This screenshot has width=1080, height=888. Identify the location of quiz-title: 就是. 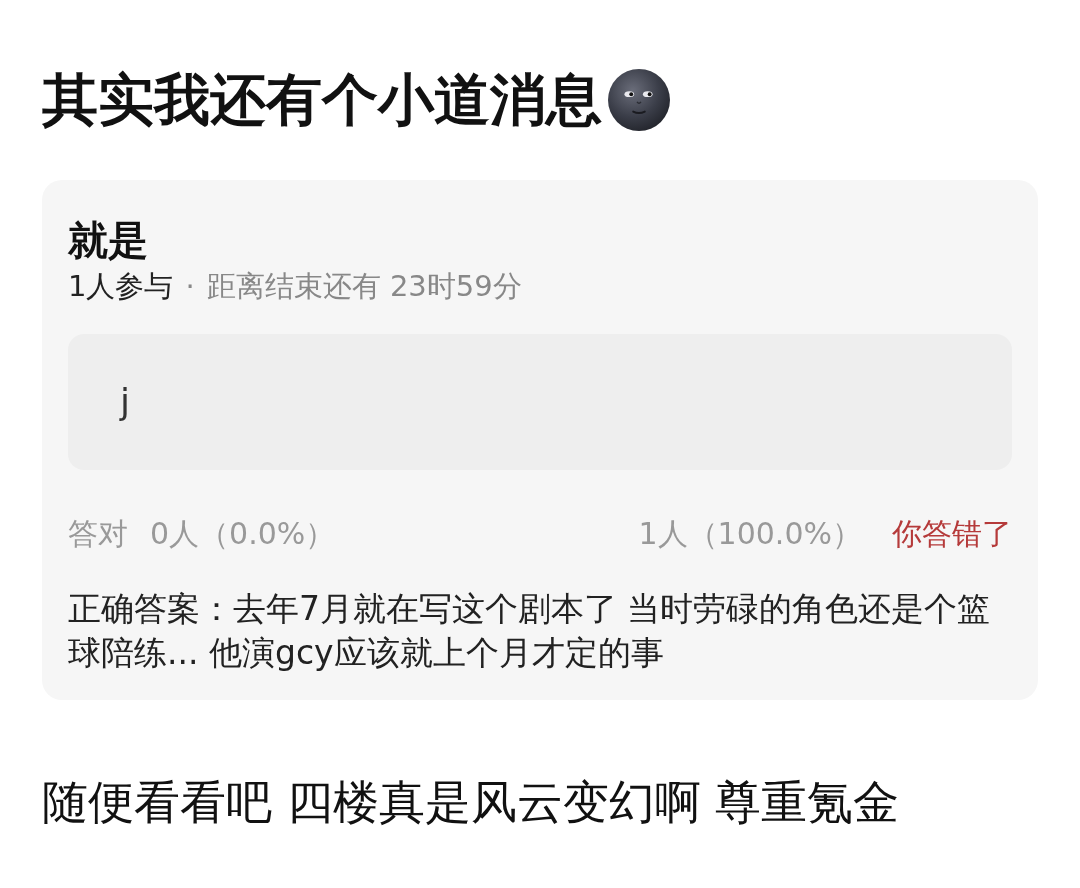
(108, 240).